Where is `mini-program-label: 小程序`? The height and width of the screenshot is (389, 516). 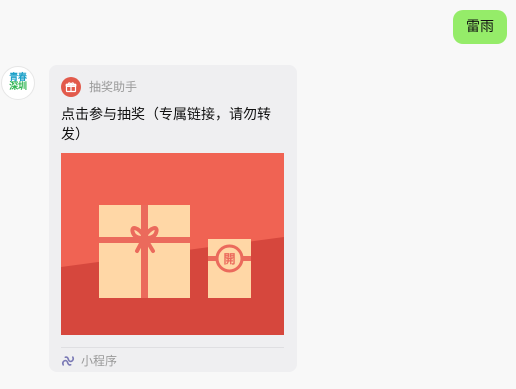 mini-program-label: 小程序 is located at coordinates (99, 361).